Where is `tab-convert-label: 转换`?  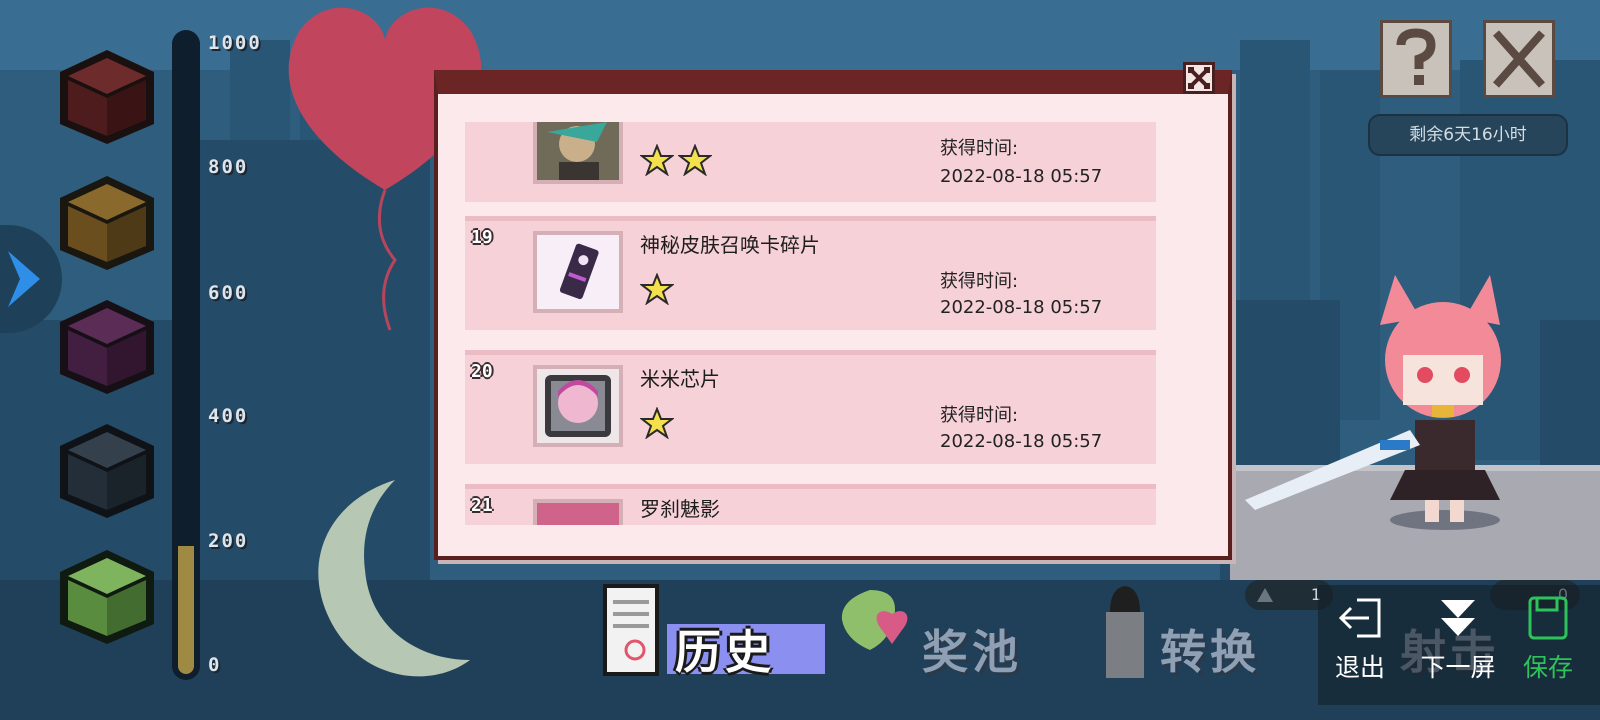
tab-convert-label: 转换 is located at coordinates (1210, 652).